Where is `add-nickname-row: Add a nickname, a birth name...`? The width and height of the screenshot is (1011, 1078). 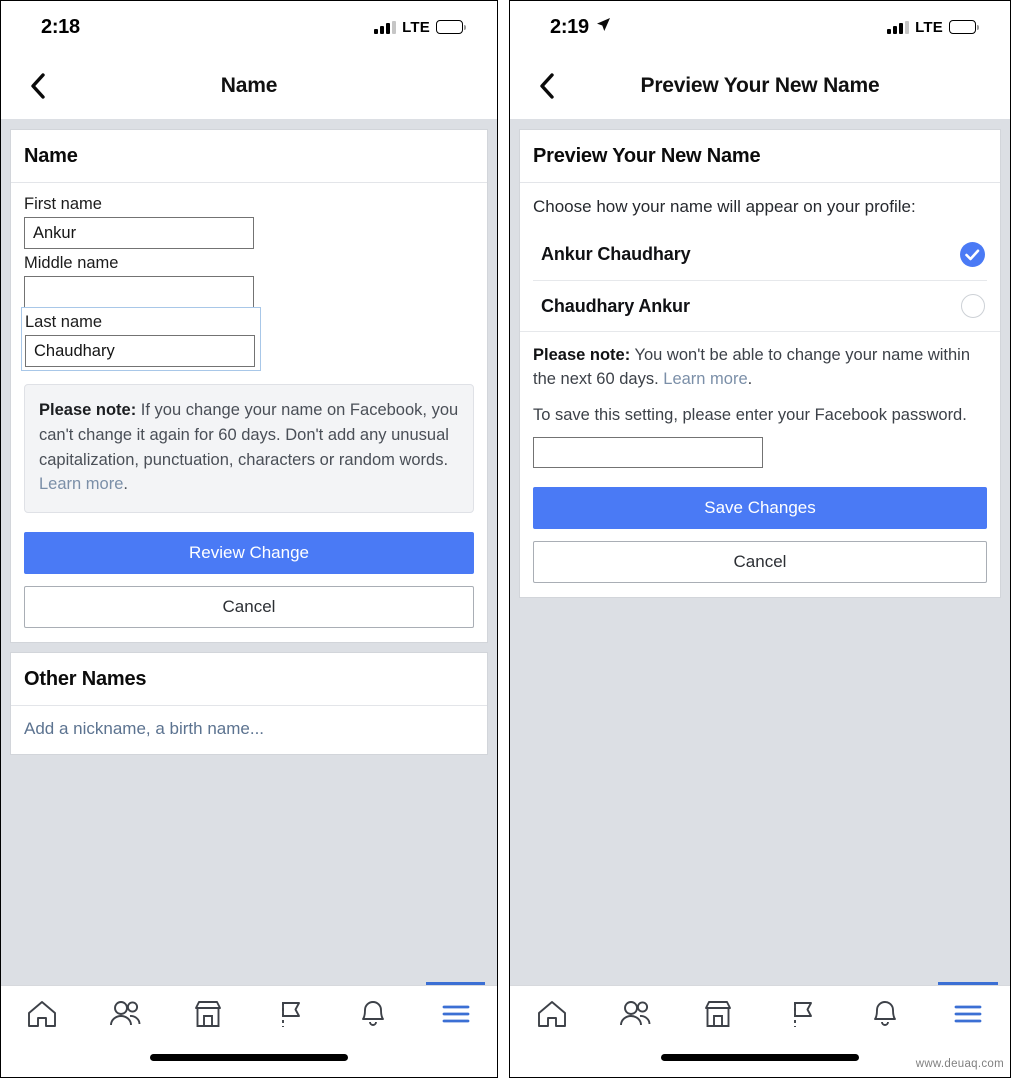
add-nickname-row: Add a nickname, a birth name... is located at coordinates (249, 730).